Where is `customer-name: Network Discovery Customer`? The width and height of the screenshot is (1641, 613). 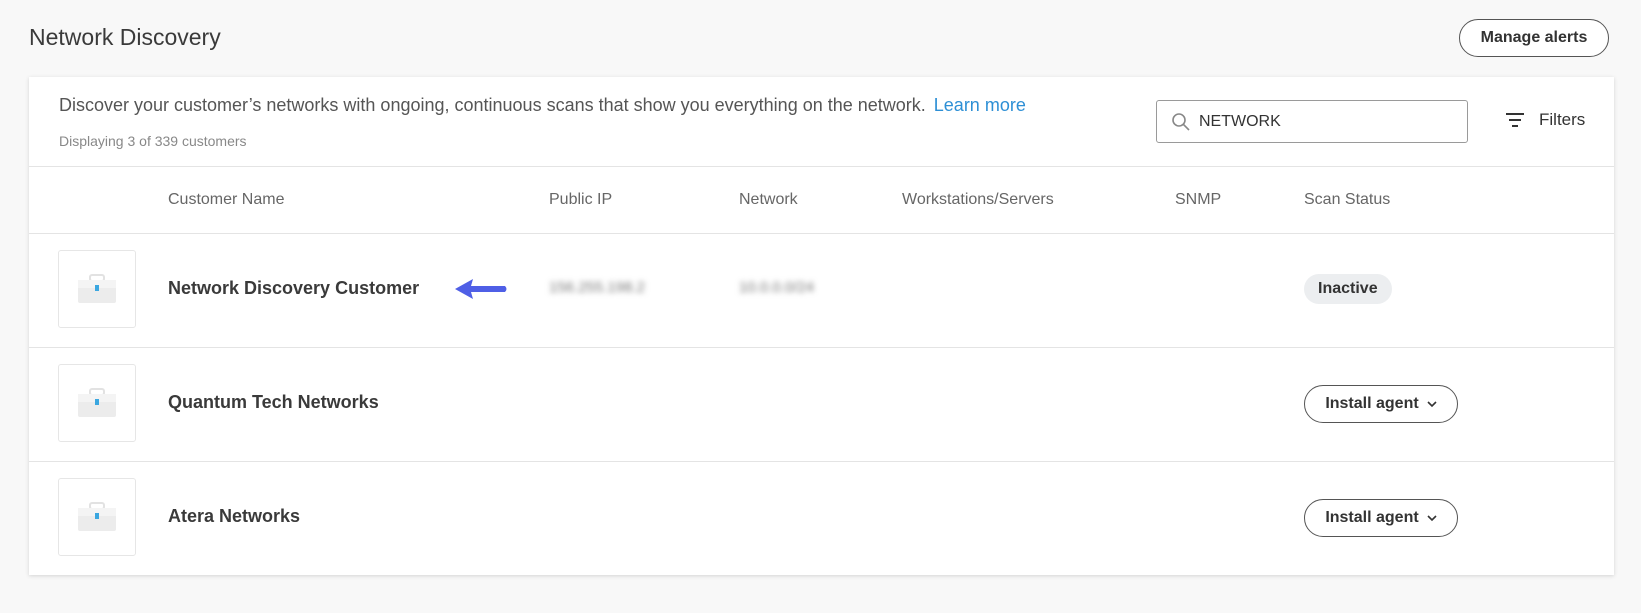 customer-name: Network Discovery Customer is located at coordinates (293, 288).